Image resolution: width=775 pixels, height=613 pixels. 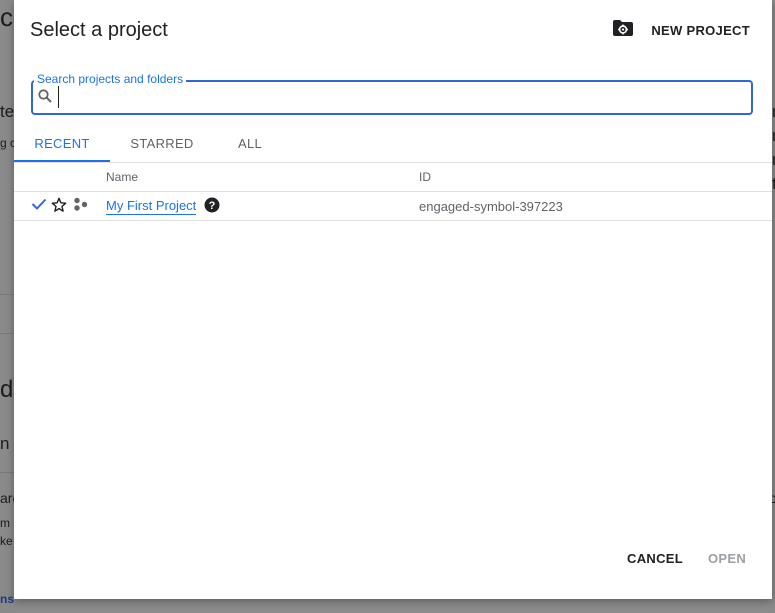 I want to click on background-text: m, so click(x=5, y=523).